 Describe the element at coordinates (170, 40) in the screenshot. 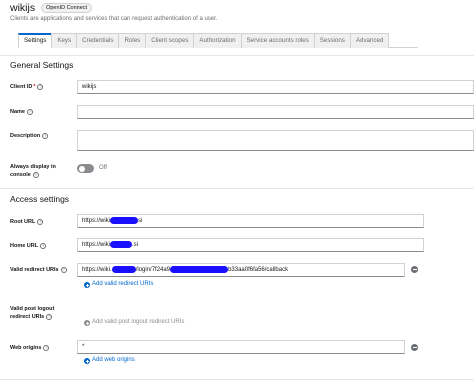

I see `tab-client-scopes: Client scopes` at that location.